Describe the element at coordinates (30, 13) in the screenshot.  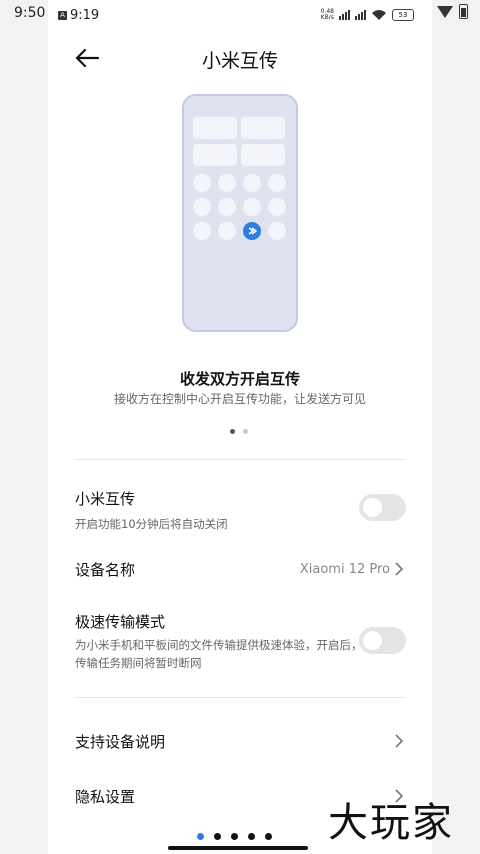
I see `outer-clock: 9:50` at that location.